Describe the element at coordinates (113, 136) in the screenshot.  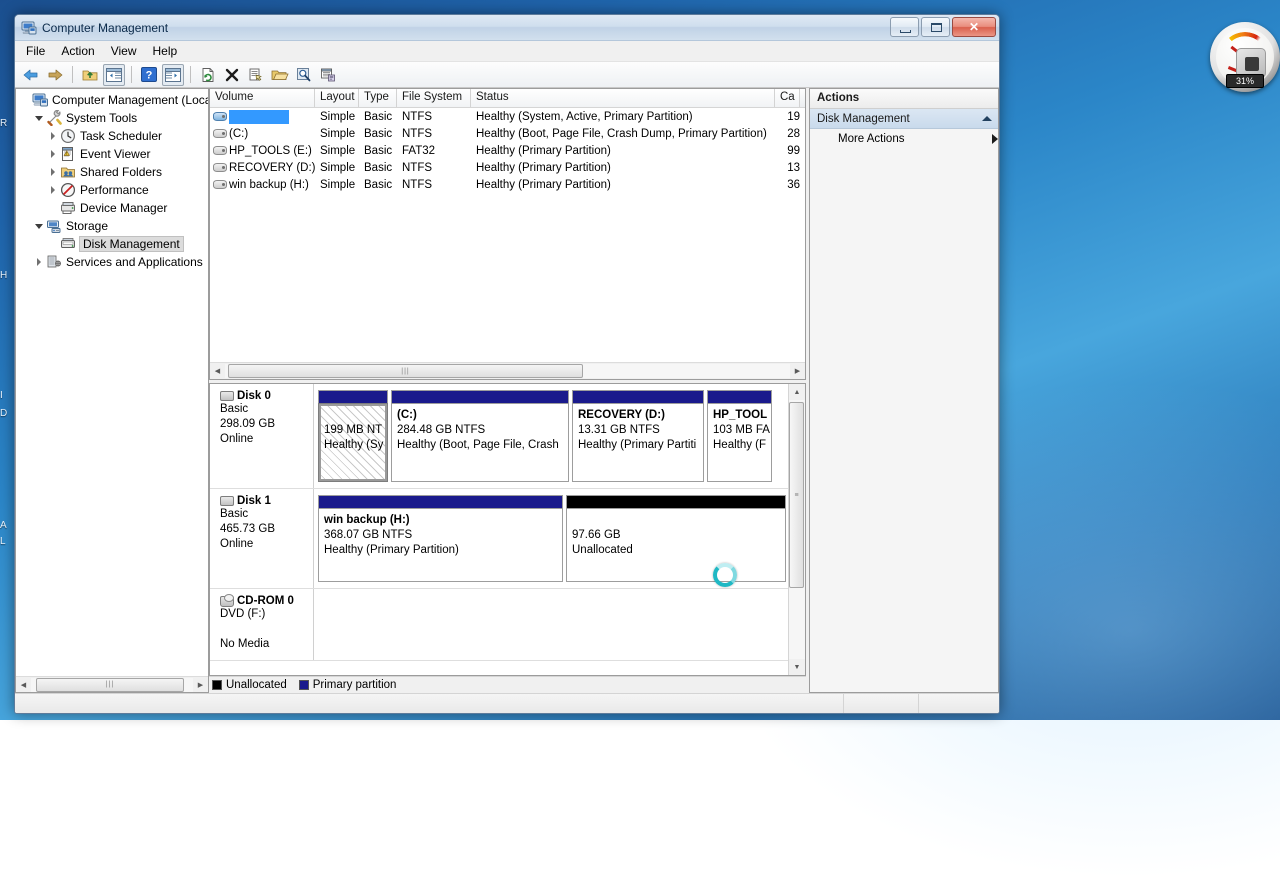
I see `tree-item-task-scheduler: Task Scheduler` at that location.